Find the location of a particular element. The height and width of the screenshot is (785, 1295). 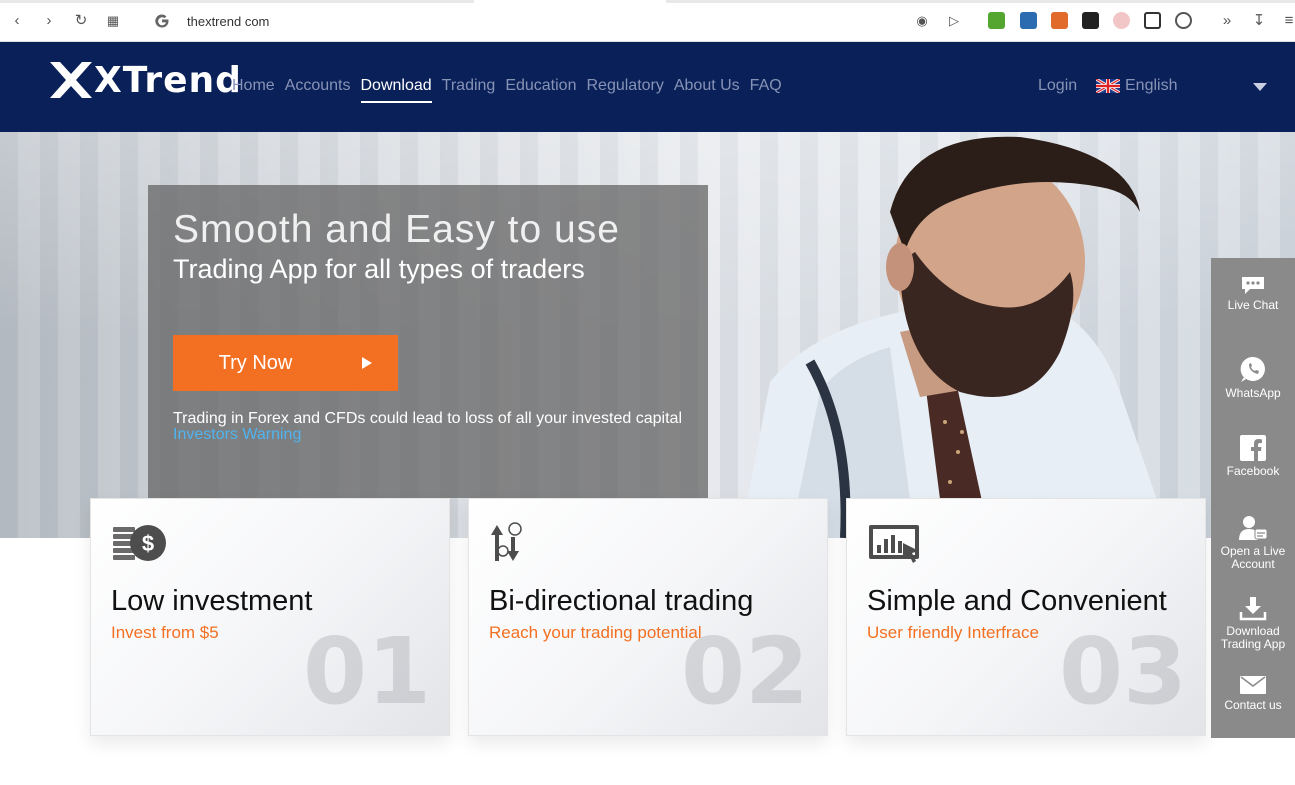

nav-trading: Trading is located at coordinates (469, 90).